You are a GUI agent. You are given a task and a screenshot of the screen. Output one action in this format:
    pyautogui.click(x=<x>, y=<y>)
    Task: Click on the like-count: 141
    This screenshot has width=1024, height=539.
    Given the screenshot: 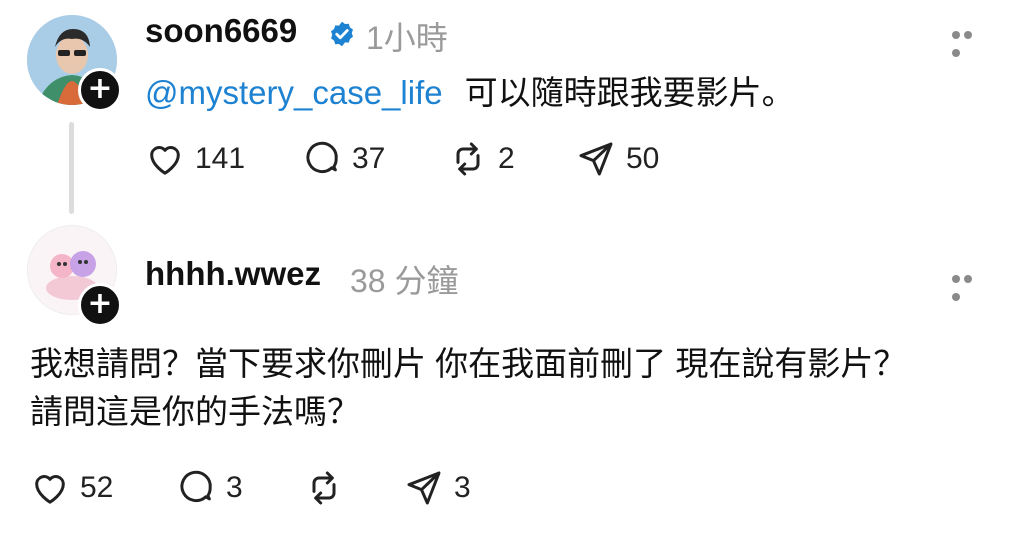 What is the action you would take?
    pyautogui.click(x=220, y=158)
    